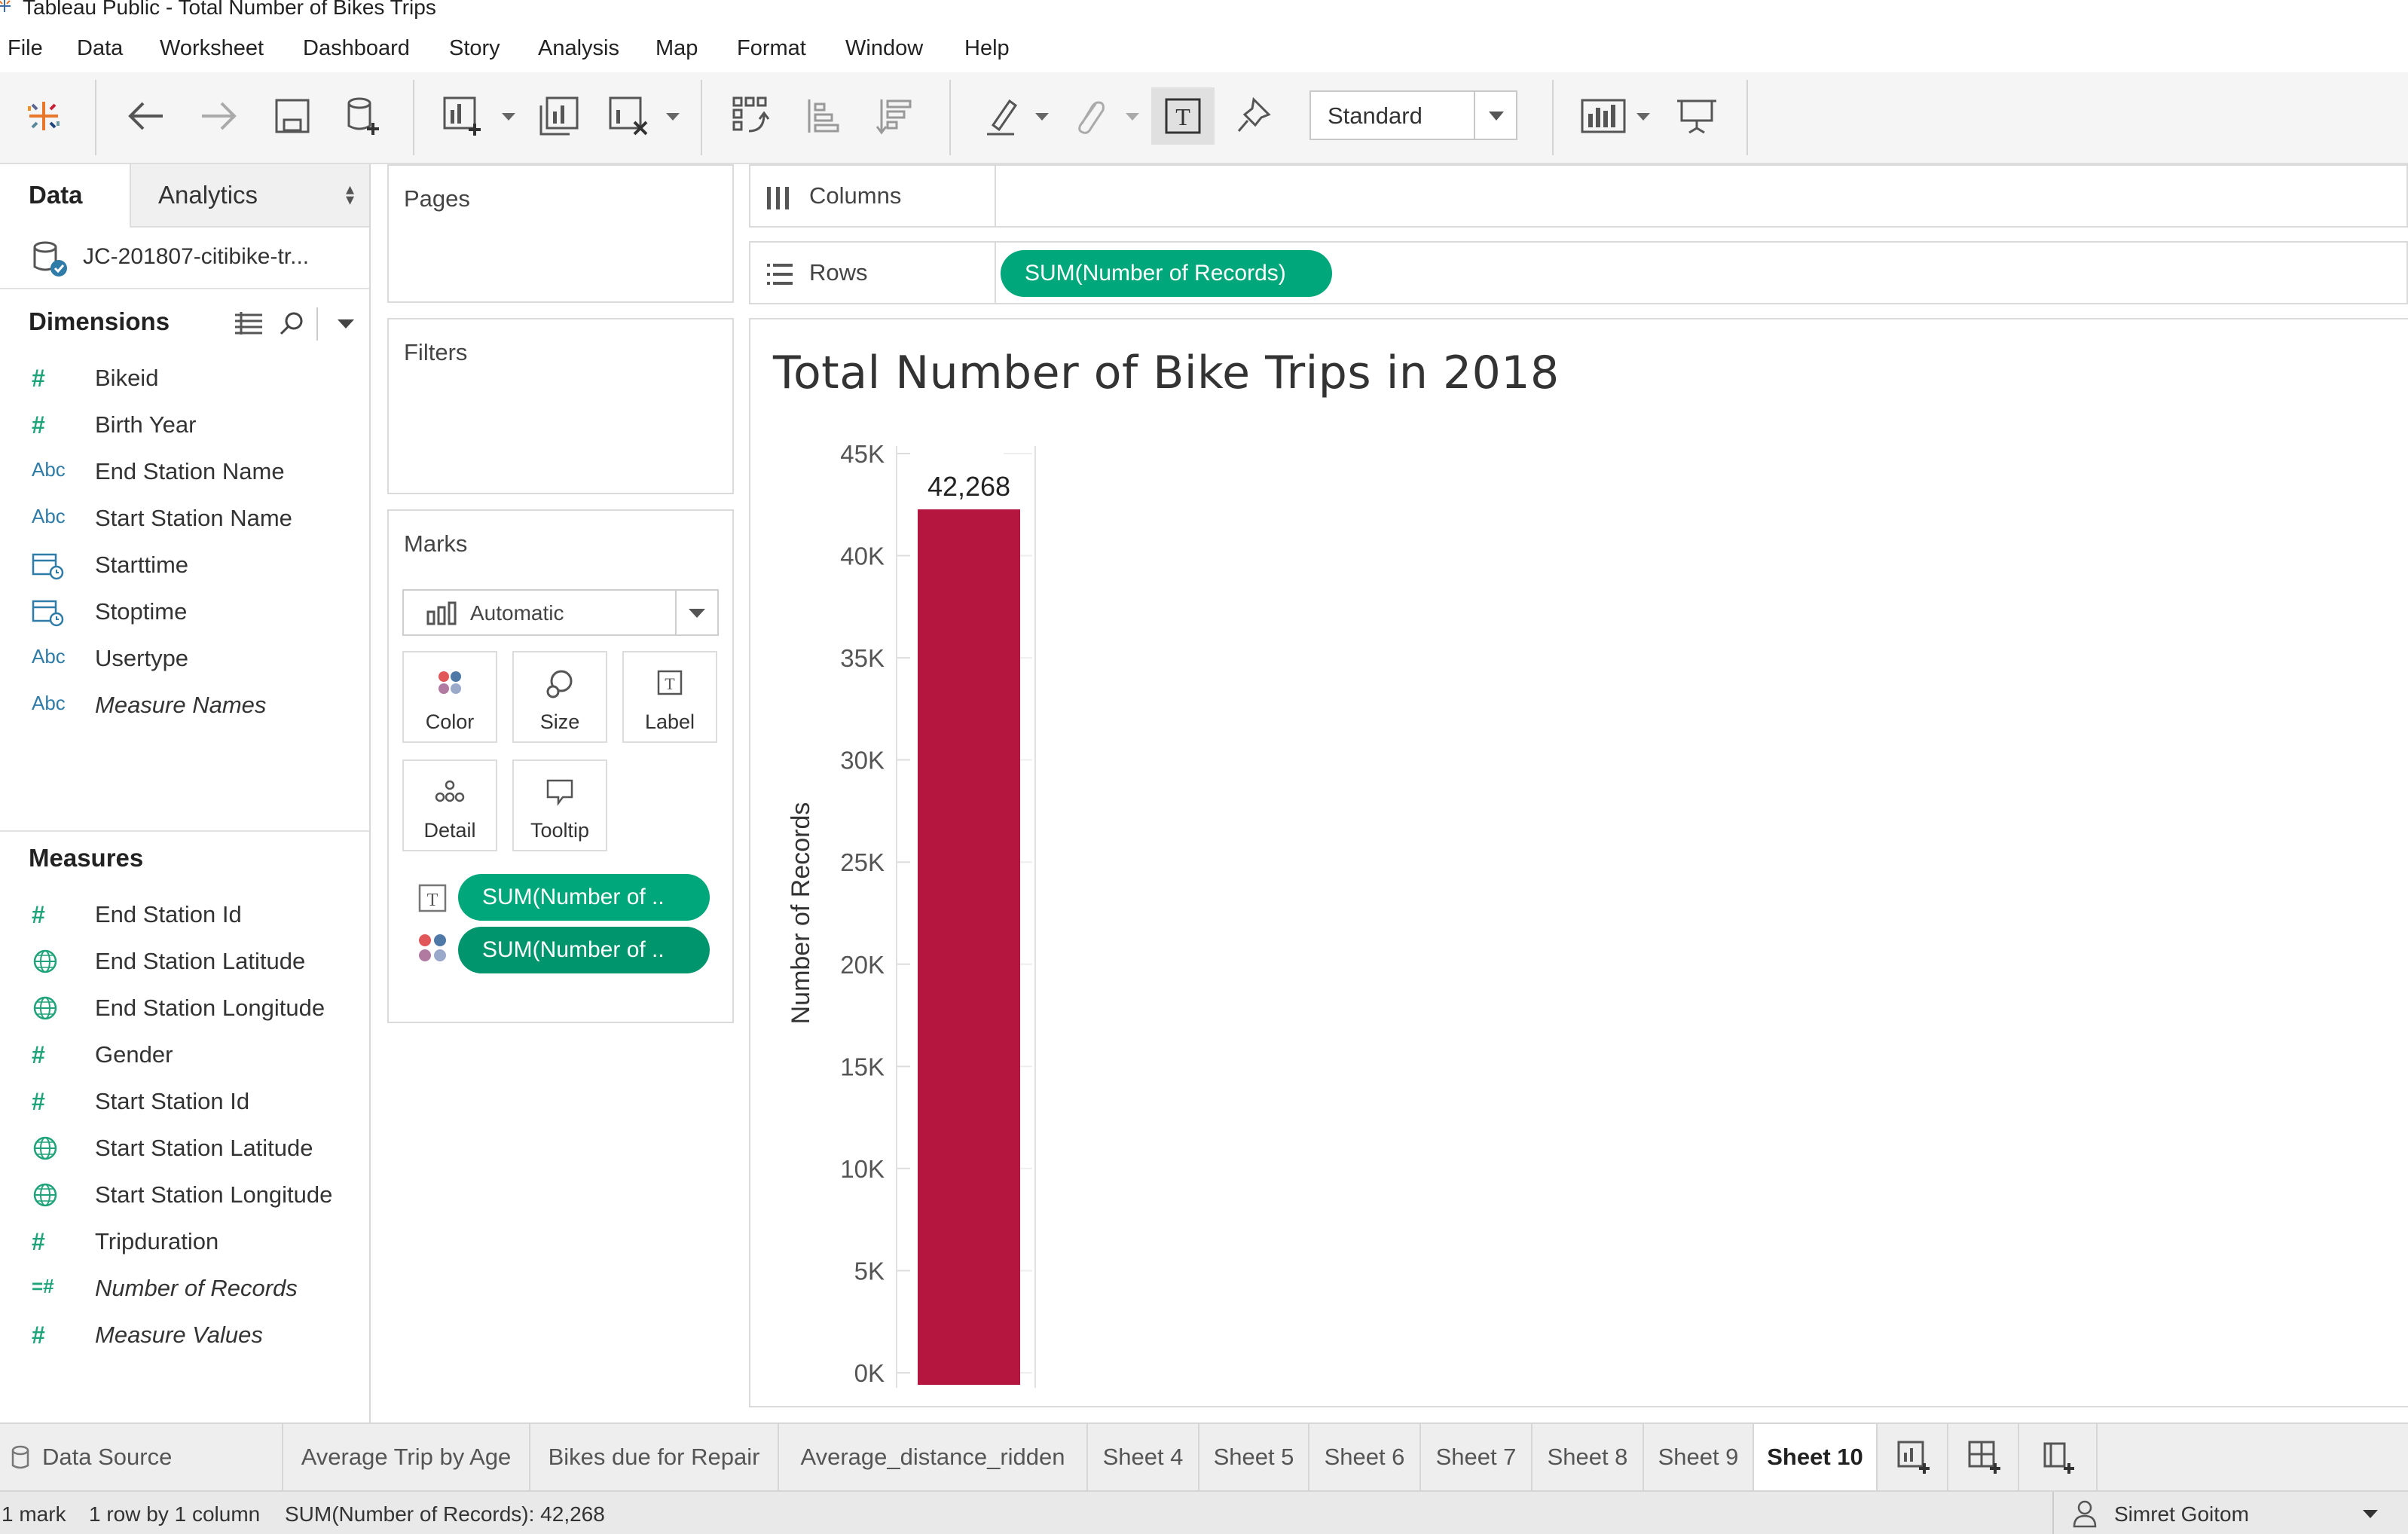 This screenshot has width=2408, height=1534. Describe the element at coordinates (896, 116) in the screenshot. I see `sort-descending-button` at that location.